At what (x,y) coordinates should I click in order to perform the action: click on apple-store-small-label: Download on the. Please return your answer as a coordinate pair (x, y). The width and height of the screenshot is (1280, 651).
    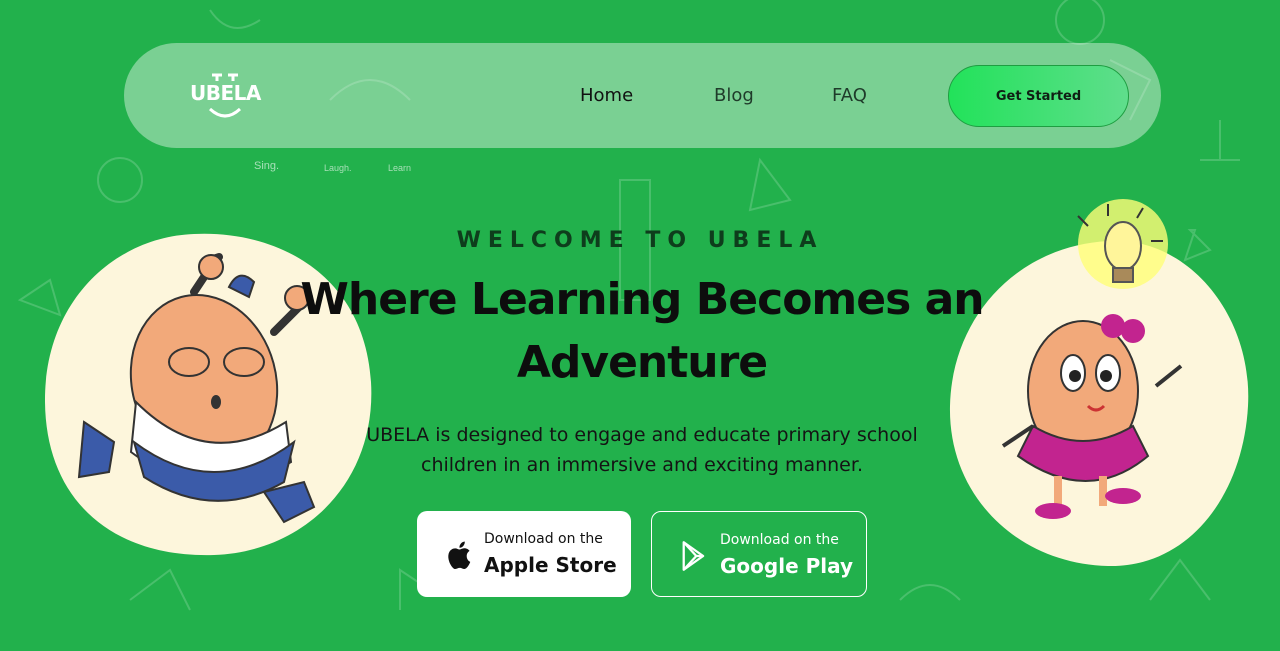
    Looking at the image, I should click on (543, 539).